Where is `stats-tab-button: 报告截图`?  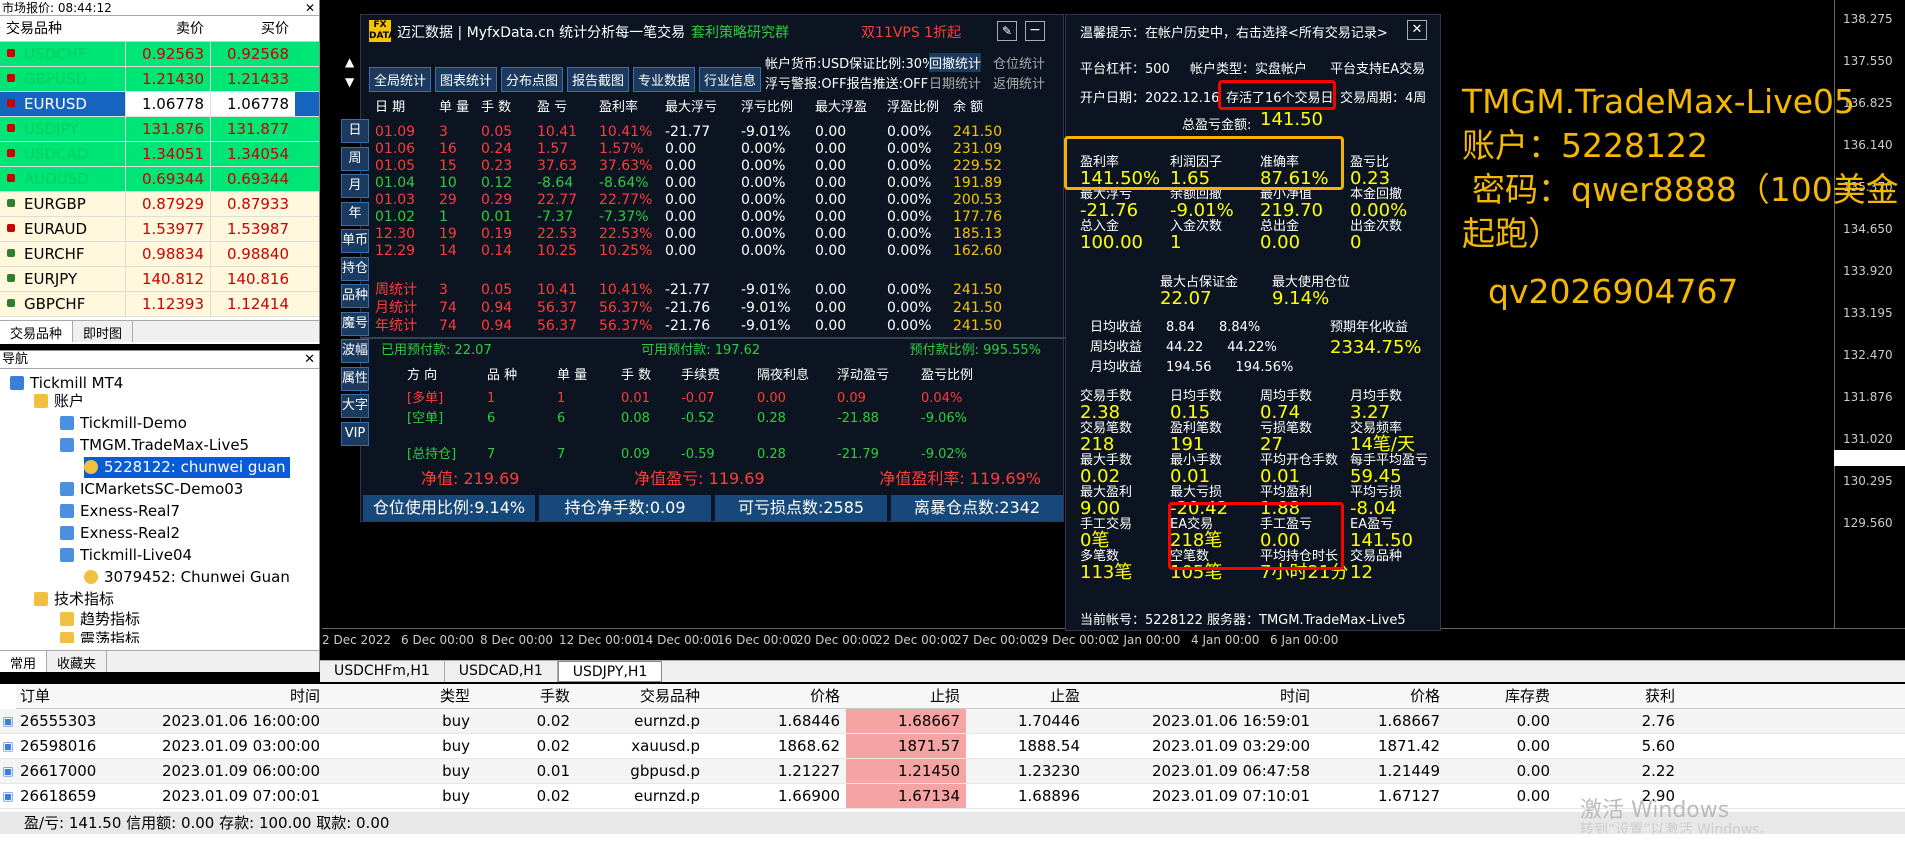
stats-tab-button: 报告截图 is located at coordinates (598, 79).